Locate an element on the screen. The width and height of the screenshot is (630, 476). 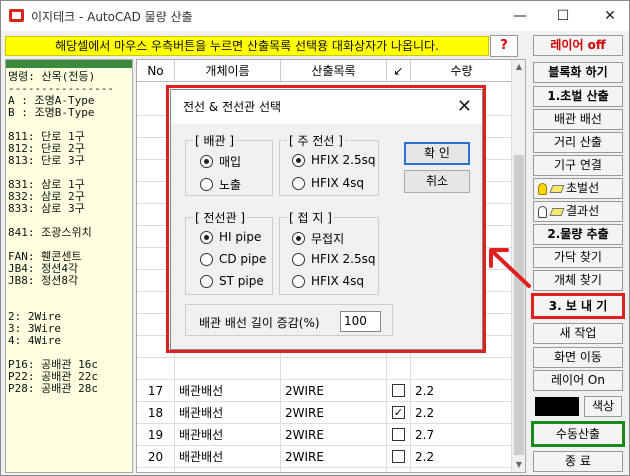
eraser-icon is located at coordinates (557, 188).